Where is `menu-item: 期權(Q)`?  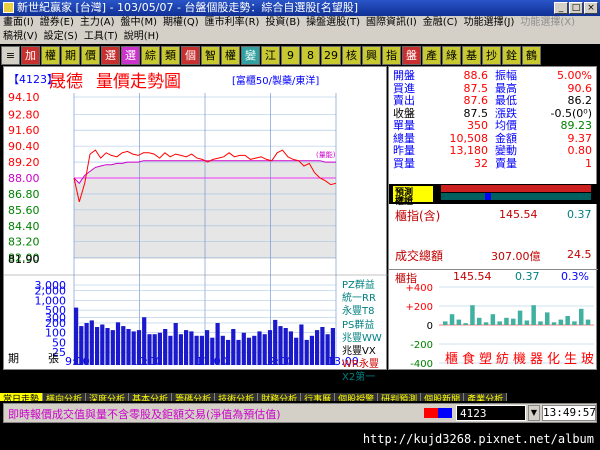 menu-item: 期權(Q) is located at coordinates (181, 23).